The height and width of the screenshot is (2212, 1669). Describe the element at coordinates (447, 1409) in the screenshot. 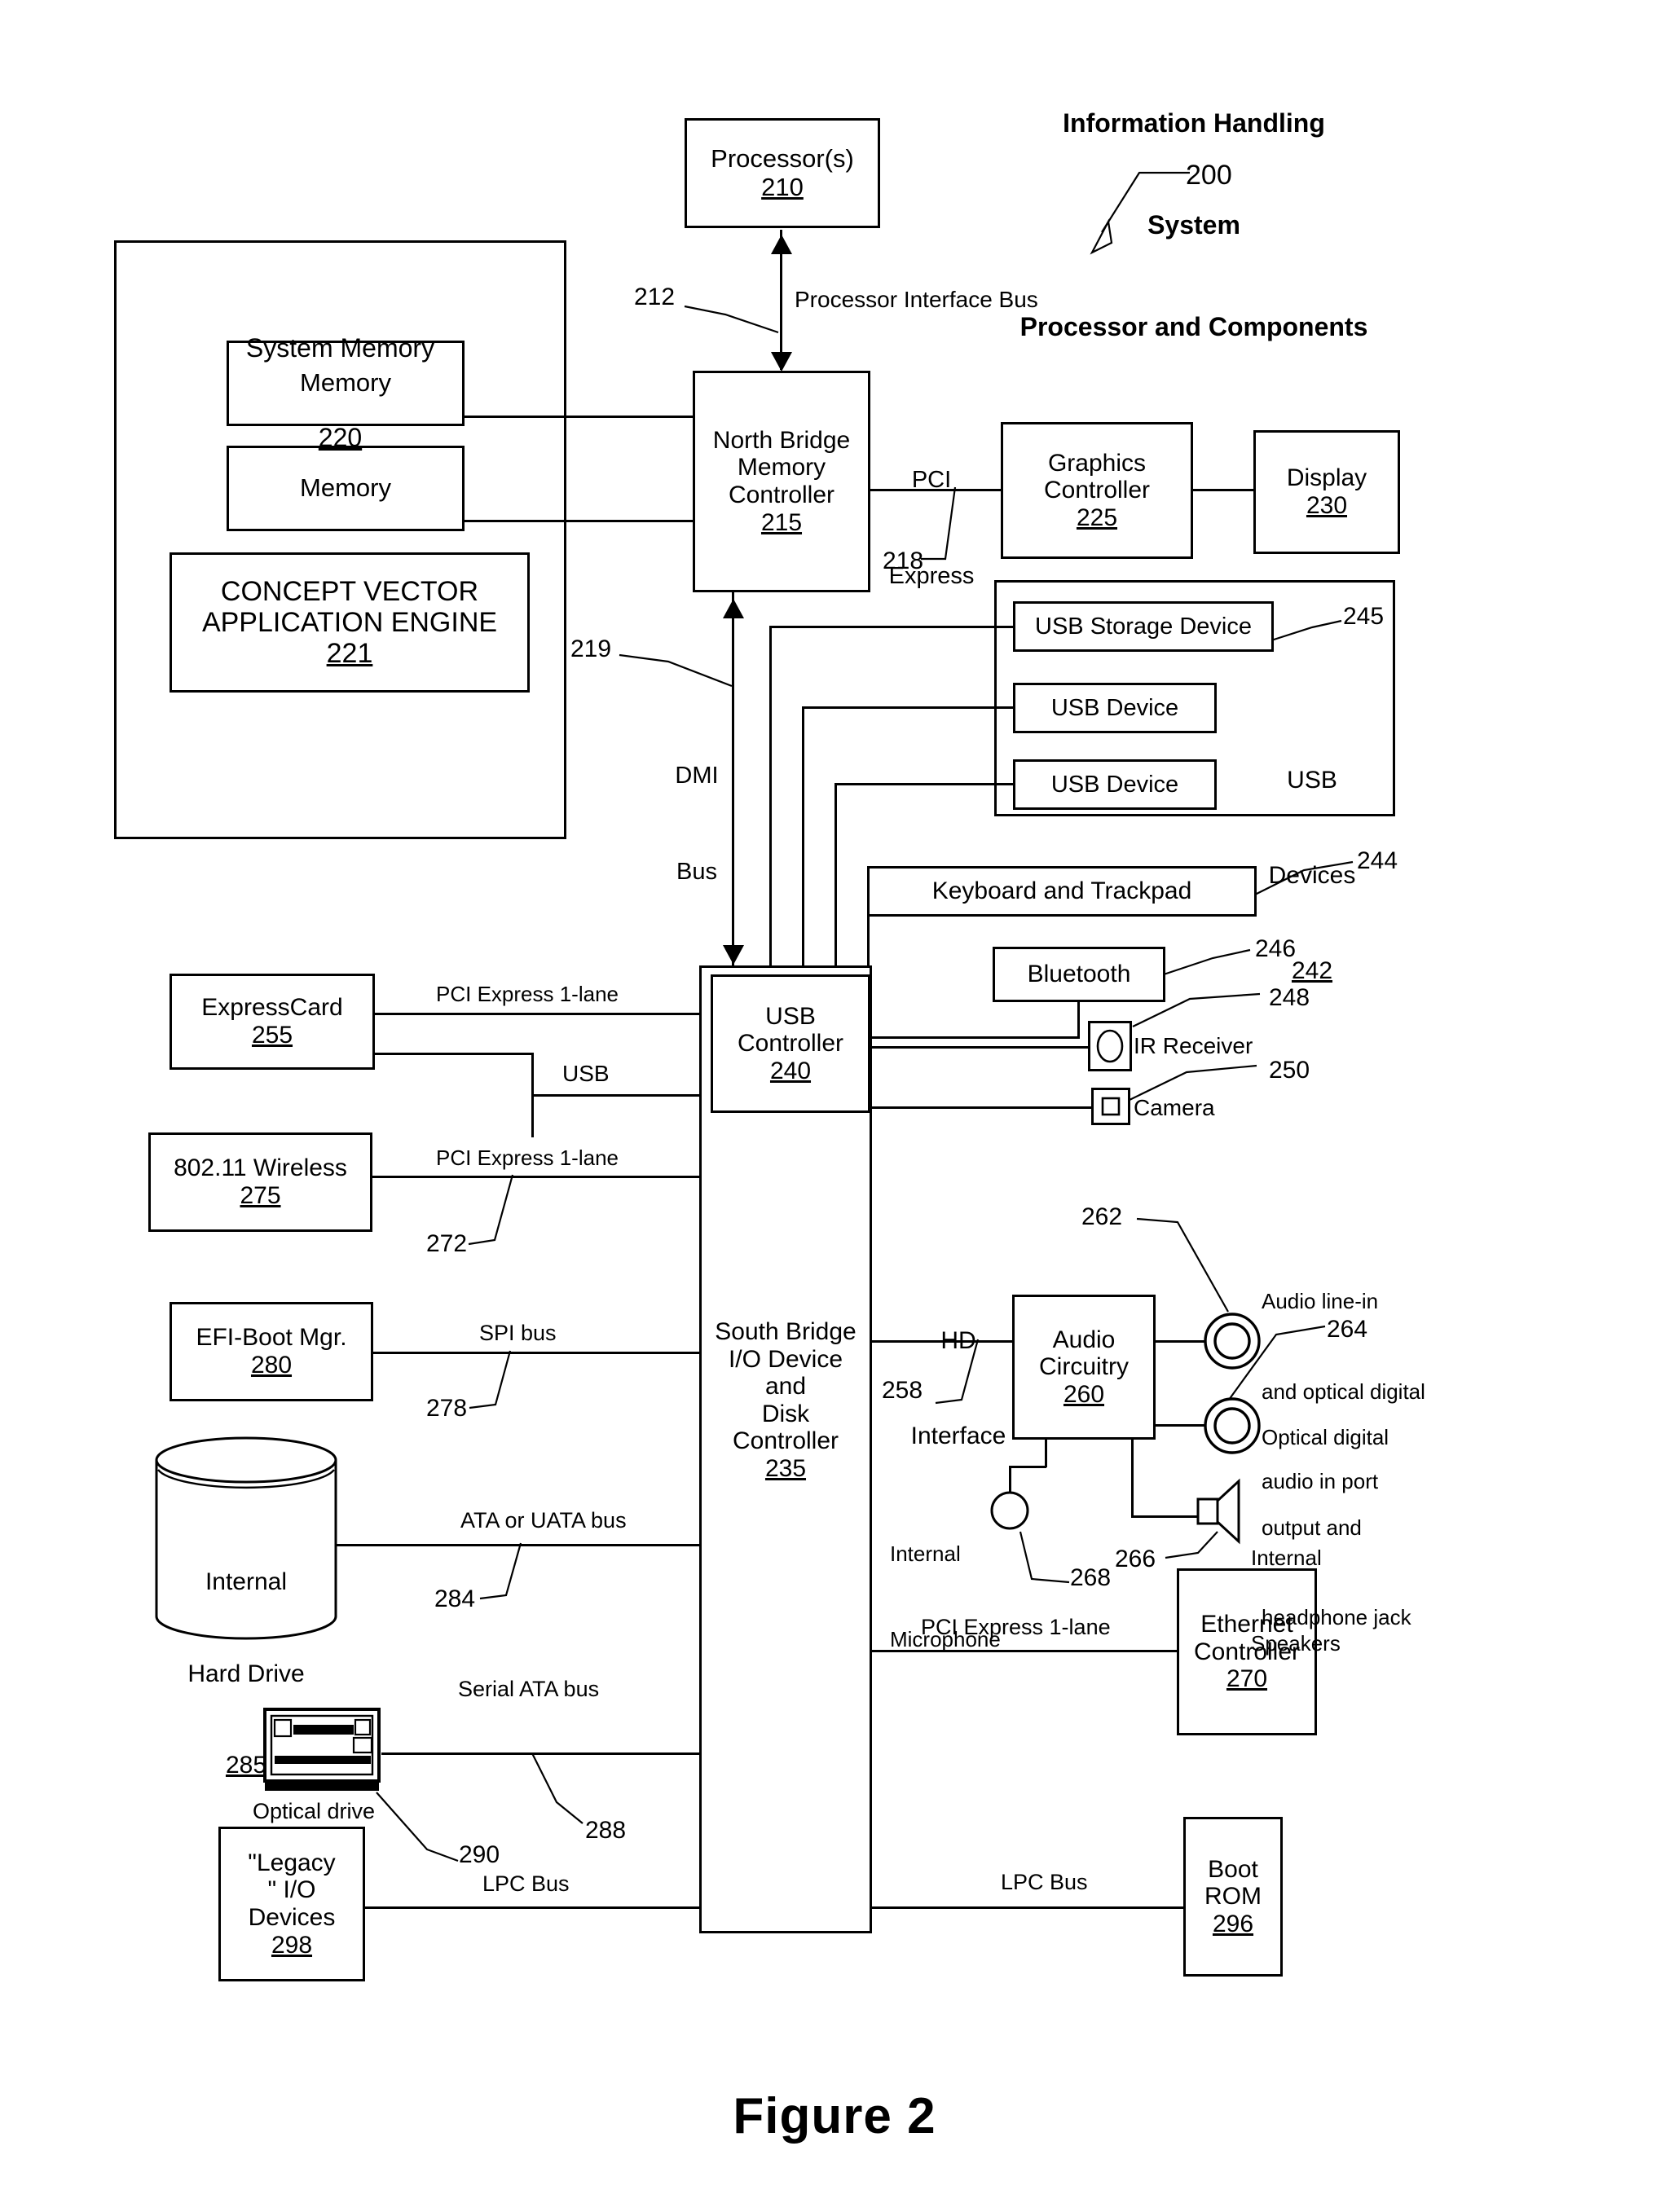

I see `ref-278: 278` at that location.